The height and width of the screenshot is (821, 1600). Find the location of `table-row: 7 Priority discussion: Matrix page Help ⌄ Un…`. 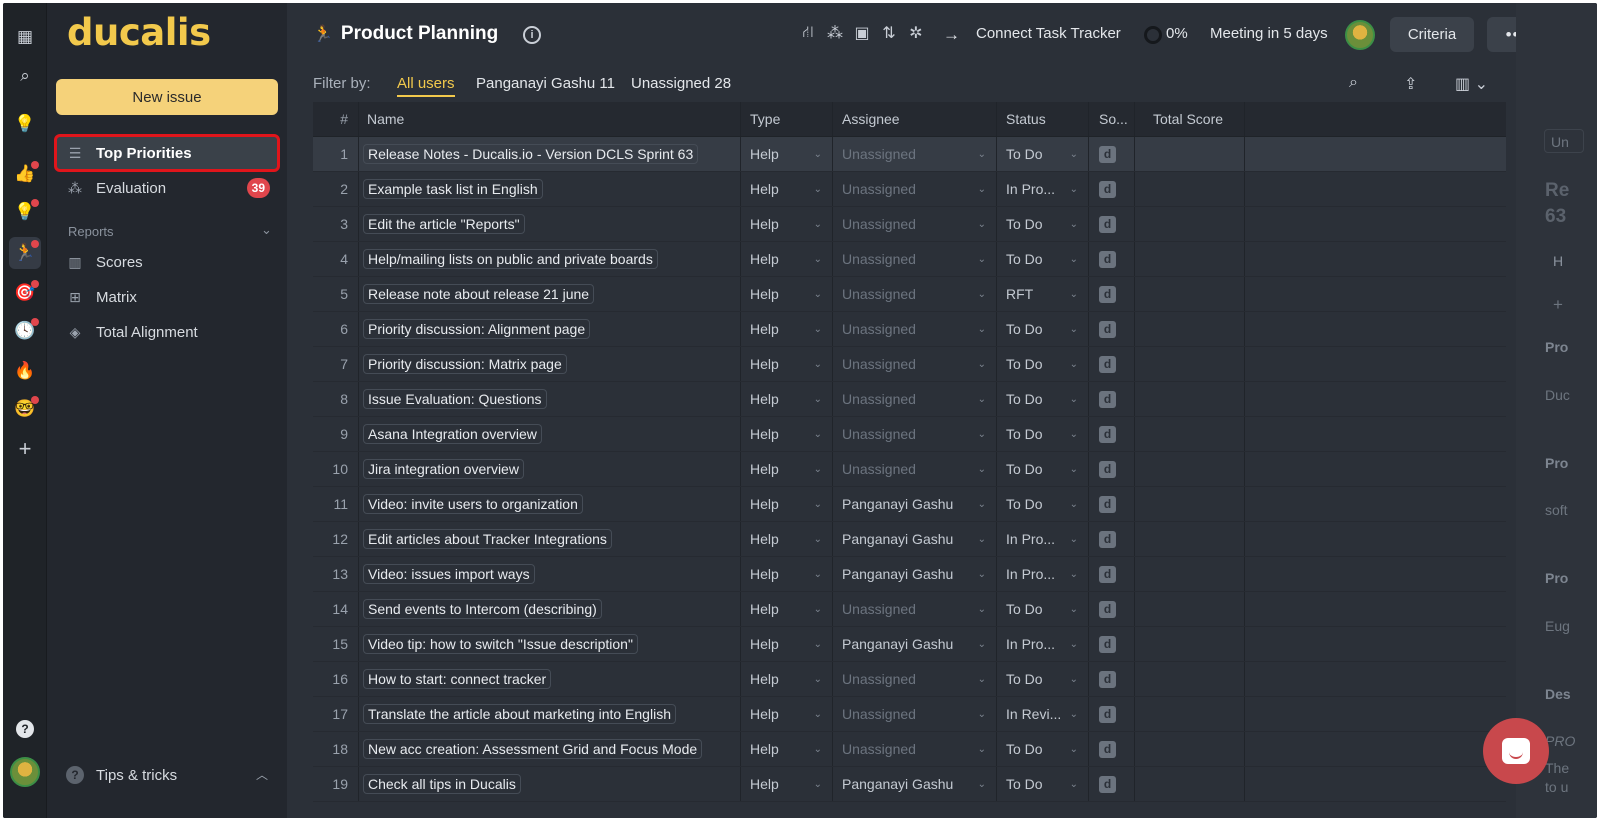

table-row: 7 Priority discussion: Matrix page Help ⌄ Un… is located at coordinates (909, 364).